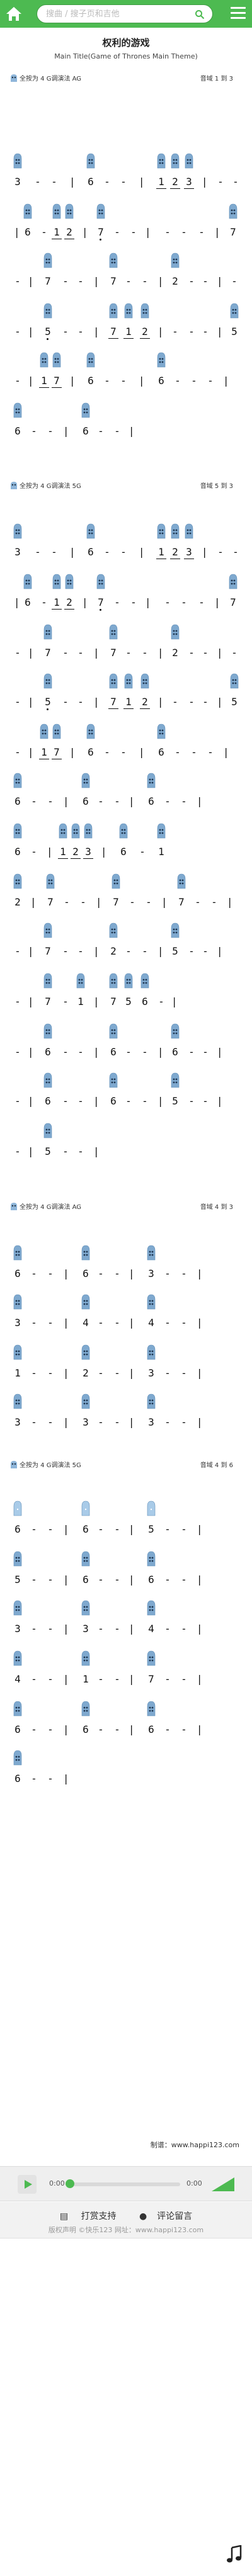 Image resolution: width=252 pixels, height=2576 pixels. I want to click on music-note-icon, so click(234, 2554).